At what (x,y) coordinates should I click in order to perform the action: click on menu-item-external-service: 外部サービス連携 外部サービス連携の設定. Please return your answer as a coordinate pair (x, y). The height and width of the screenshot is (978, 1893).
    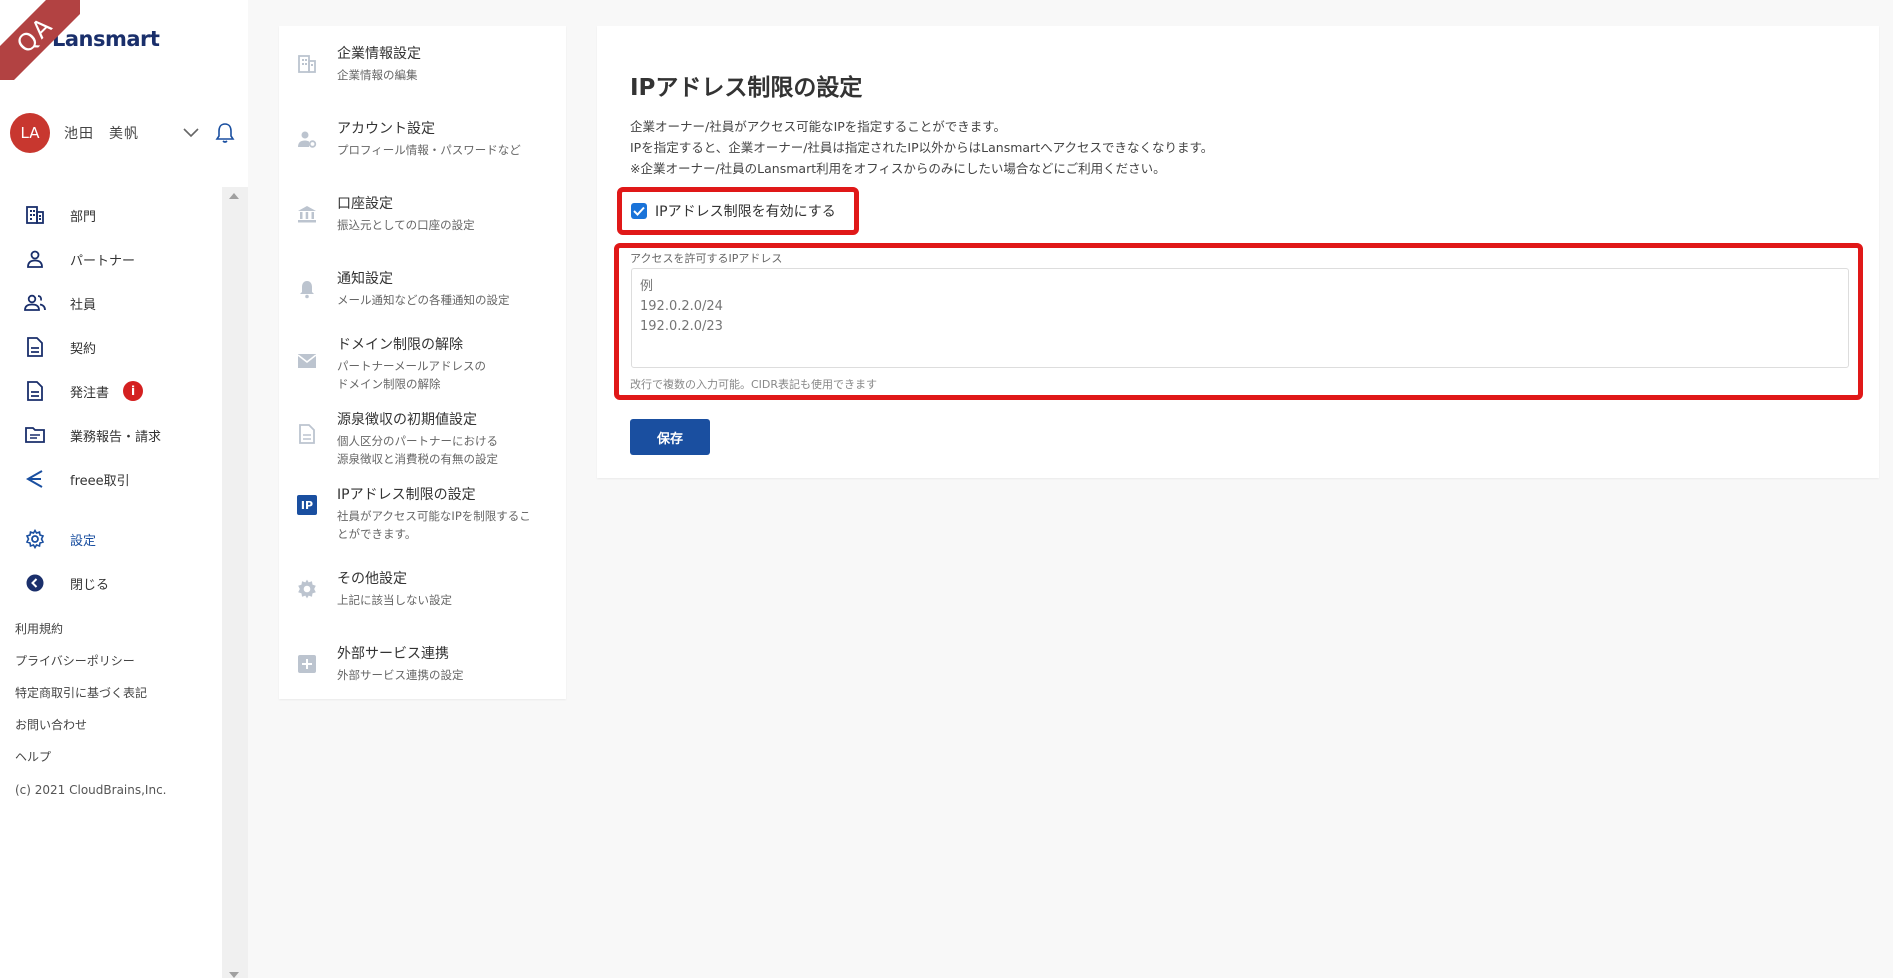
    Looking at the image, I should click on (422, 681).